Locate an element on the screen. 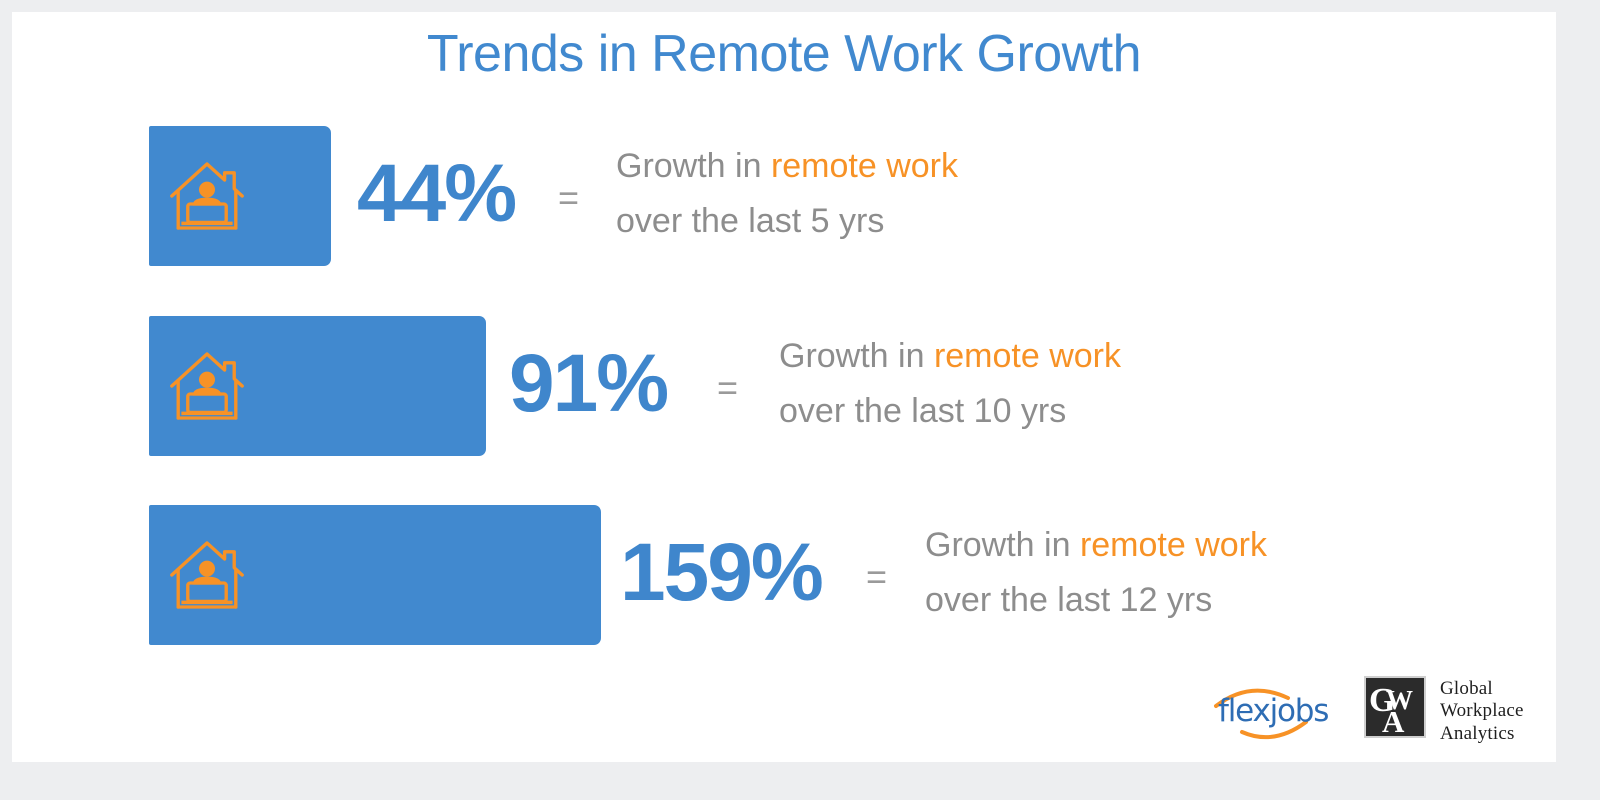 The width and height of the screenshot is (1600, 800). stat-percent: 159% is located at coordinates (722, 572).